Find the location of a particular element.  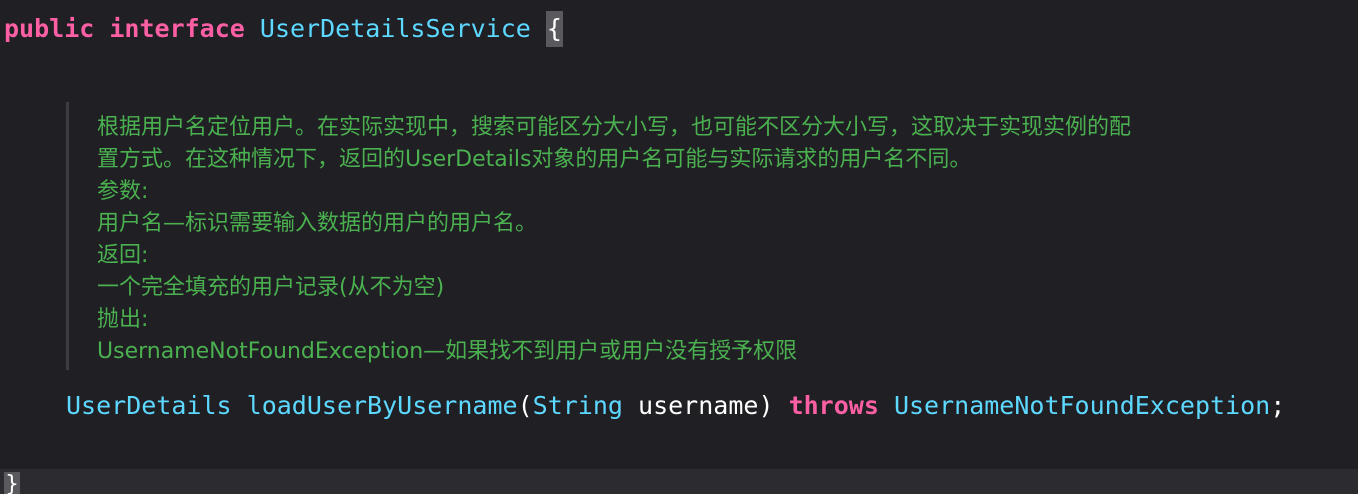

keyword-interface: interface is located at coordinates (177, 28).